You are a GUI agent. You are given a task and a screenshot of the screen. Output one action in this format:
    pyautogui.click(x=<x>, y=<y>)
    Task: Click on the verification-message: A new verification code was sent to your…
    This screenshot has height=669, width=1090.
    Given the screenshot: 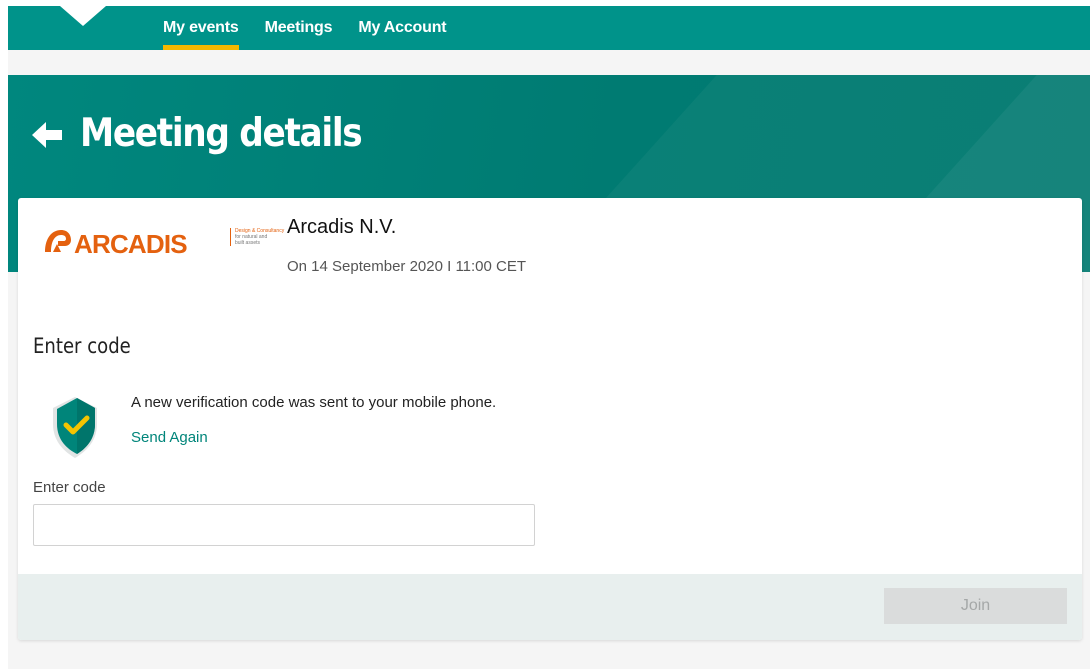 What is the action you would take?
    pyautogui.click(x=314, y=402)
    